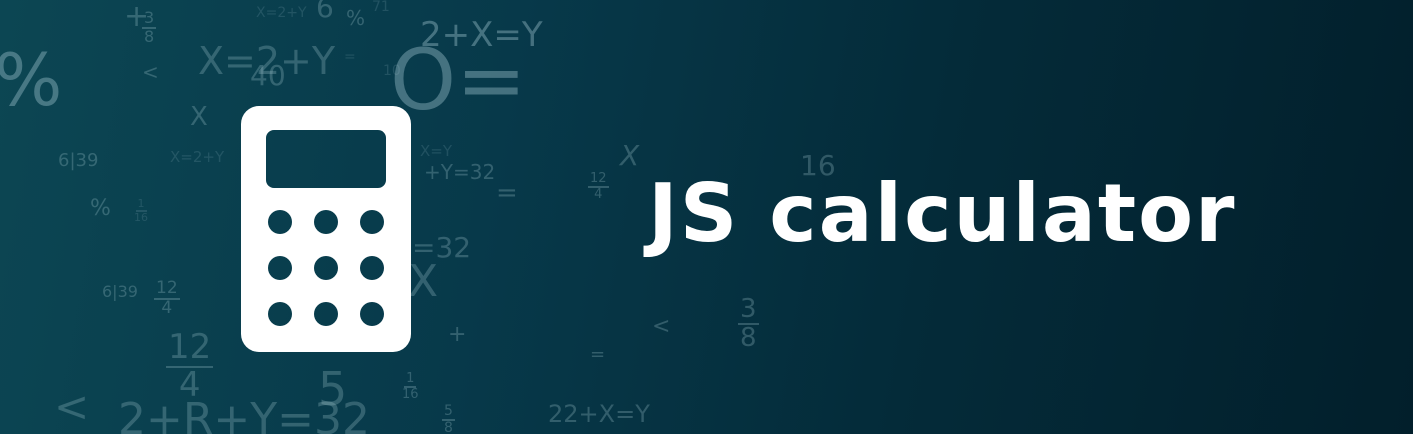 Image resolution: width=1413 pixels, height=434 pixels. I want to click on math-symbol: 2+R+Y=32, so click(244, 414).